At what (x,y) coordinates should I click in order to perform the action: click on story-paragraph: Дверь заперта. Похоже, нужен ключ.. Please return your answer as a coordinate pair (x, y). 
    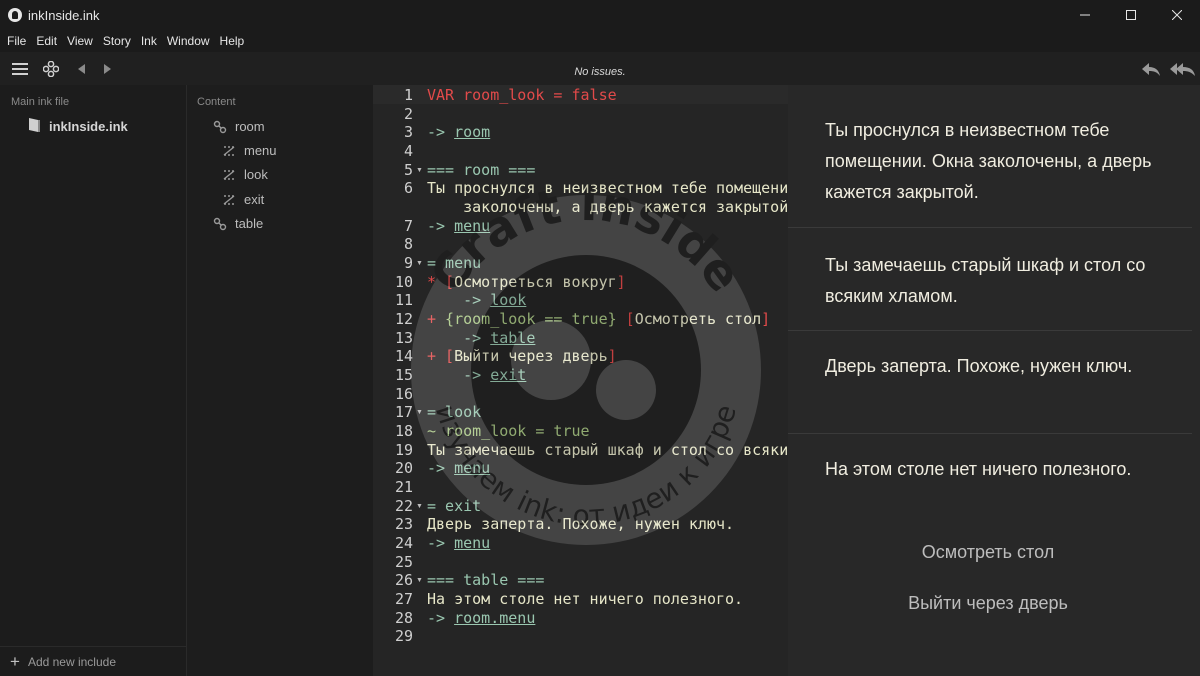
    Looking at the image, I should click on (979, 366).